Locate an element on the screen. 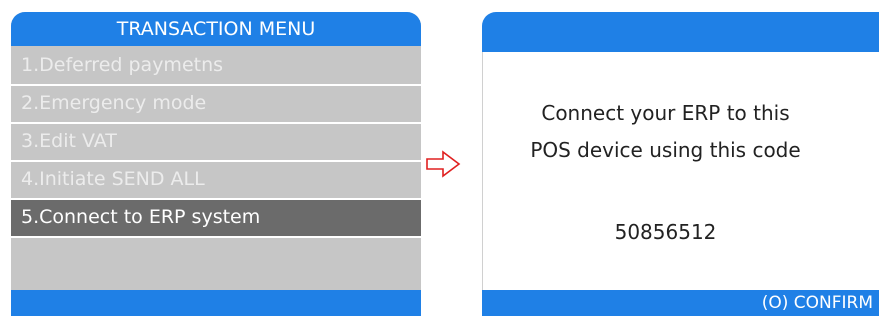 This screenshot has height=316, width=879. menu-item-empty is located at coordinates (216, 256).